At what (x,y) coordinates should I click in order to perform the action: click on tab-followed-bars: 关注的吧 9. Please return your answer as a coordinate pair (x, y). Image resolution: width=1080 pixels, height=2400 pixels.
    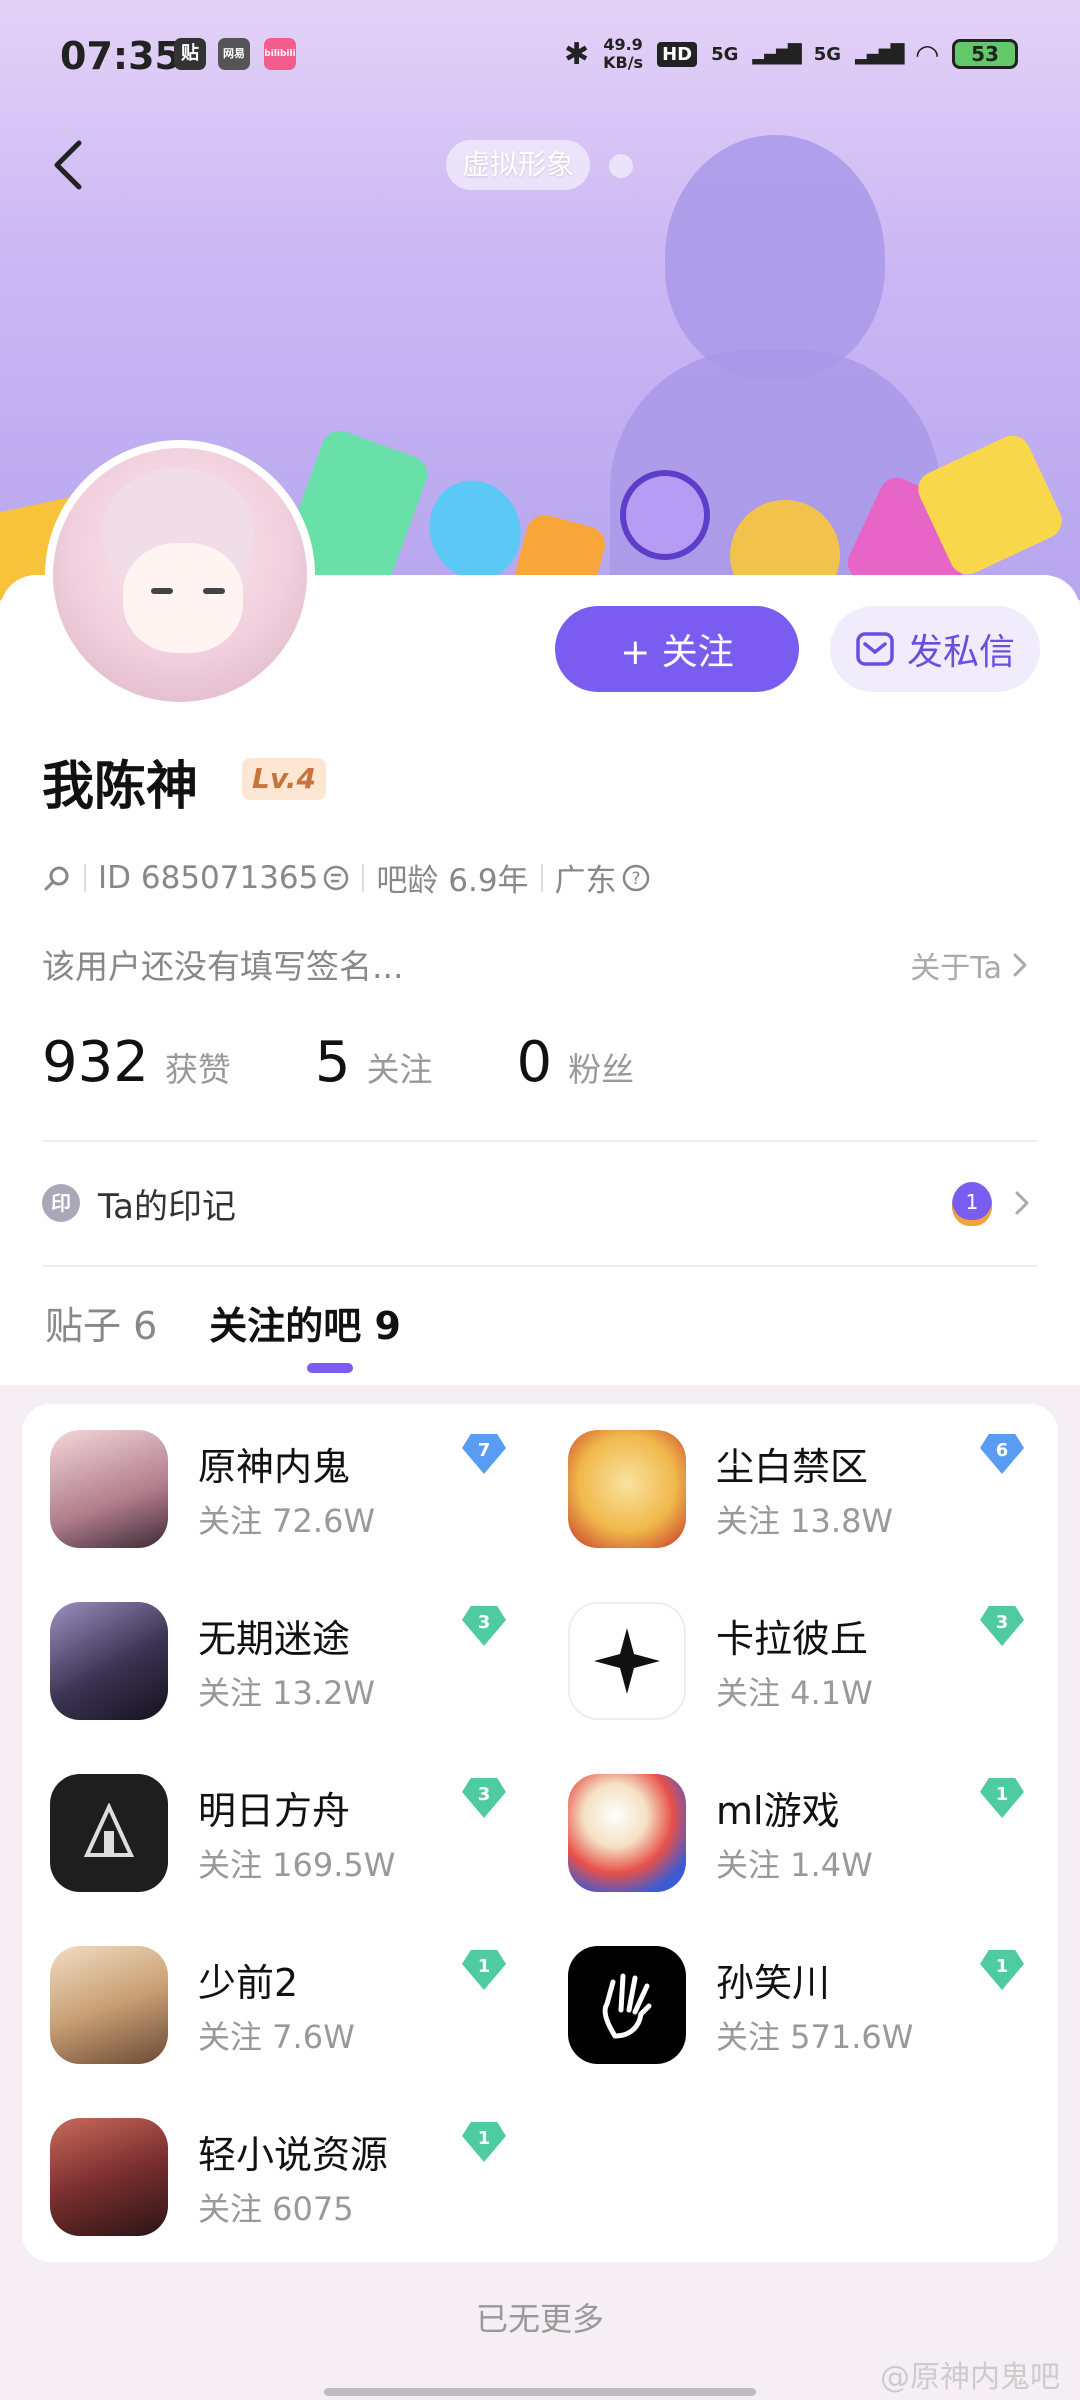
    Looking at the image, I should click on (305, 1322).